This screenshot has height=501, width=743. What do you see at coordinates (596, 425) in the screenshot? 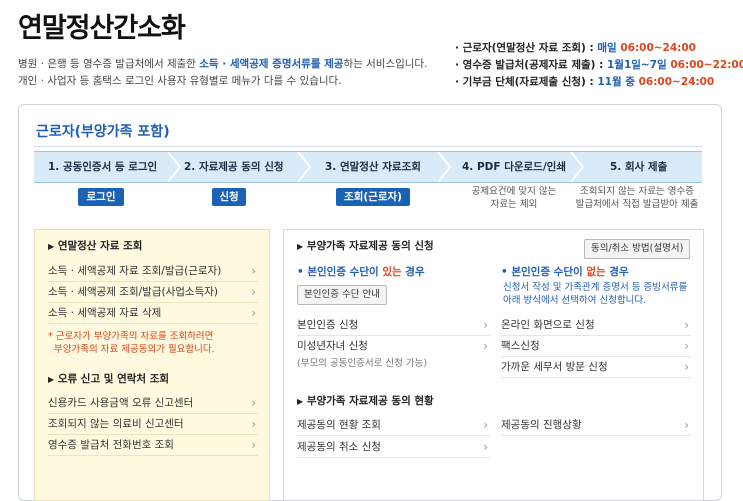
I see `list-item-consent-progress: 제공동의 진행상황 ›` at bounding box center [596, 425].